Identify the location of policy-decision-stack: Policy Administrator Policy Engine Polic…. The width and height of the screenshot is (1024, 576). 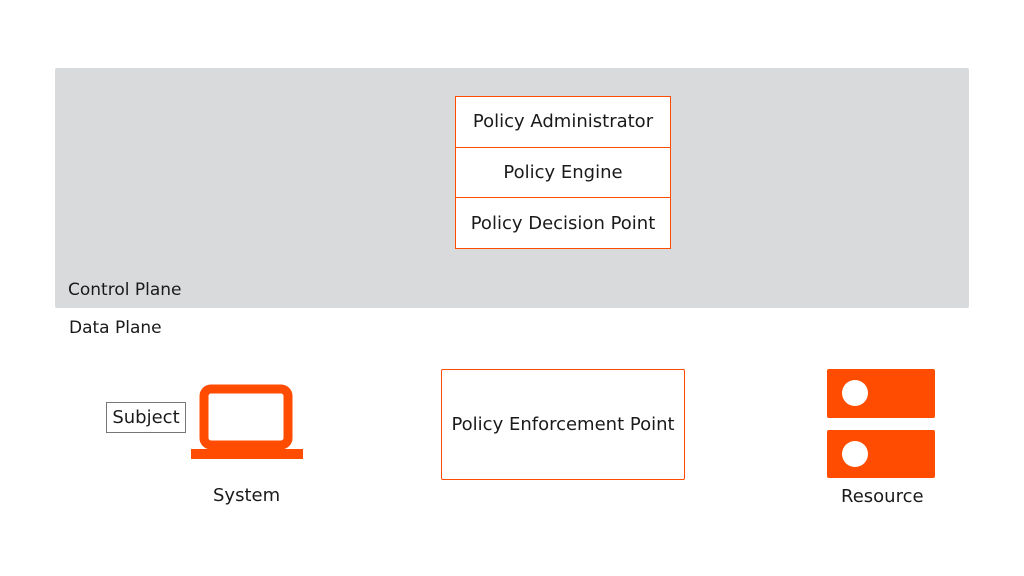
(563, 172).